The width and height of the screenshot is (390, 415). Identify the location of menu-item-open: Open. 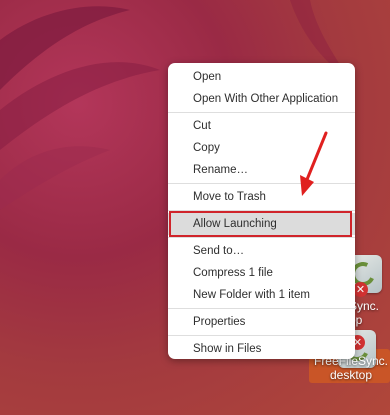
(261, 77).